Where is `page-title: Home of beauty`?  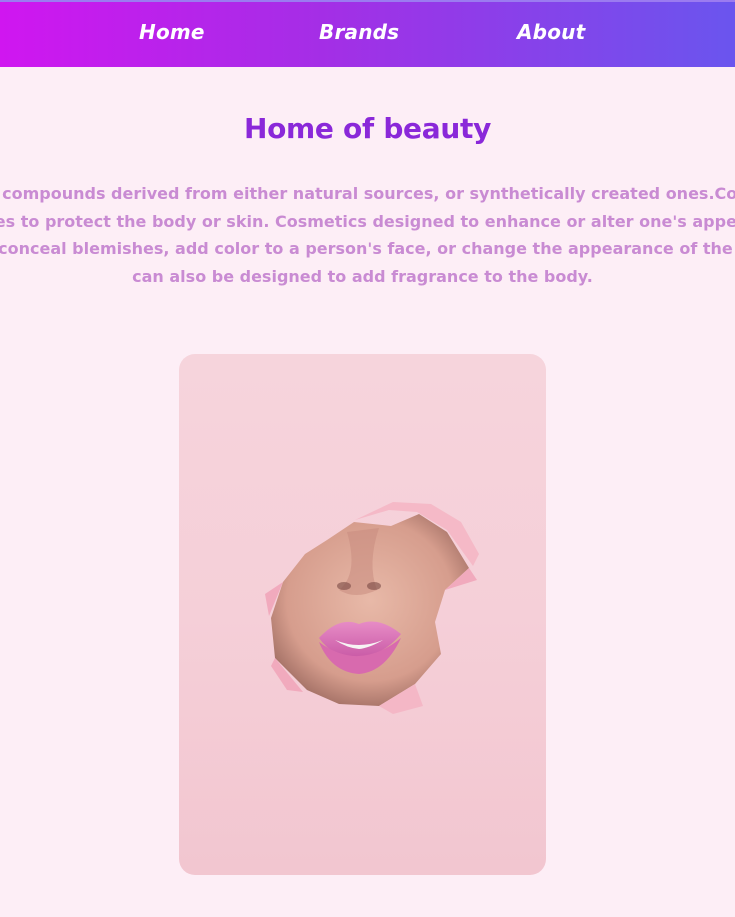
page-title: Home of beauty is located at coordinates (367, 128).